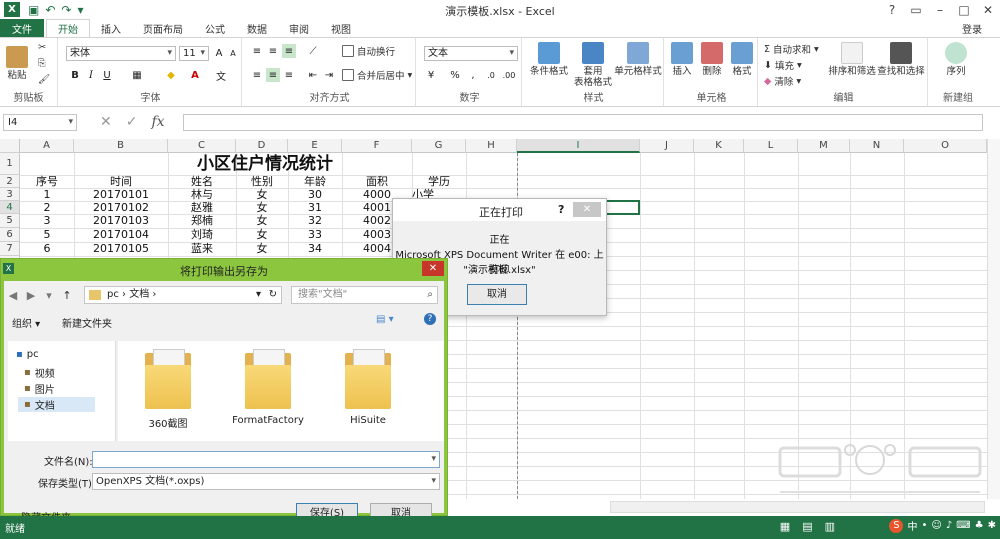 Image resolution: width=1000 pixels, height=539 pixels. I want to click on column-header: K, so click(719, 146).